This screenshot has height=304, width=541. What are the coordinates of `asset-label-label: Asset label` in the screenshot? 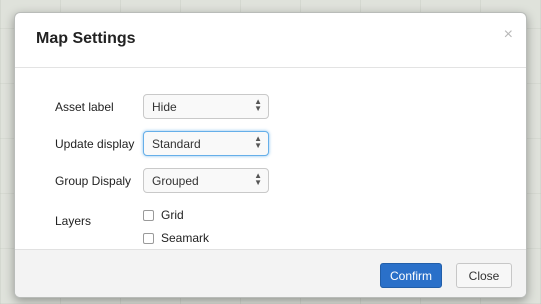 It's located at (84, 107).